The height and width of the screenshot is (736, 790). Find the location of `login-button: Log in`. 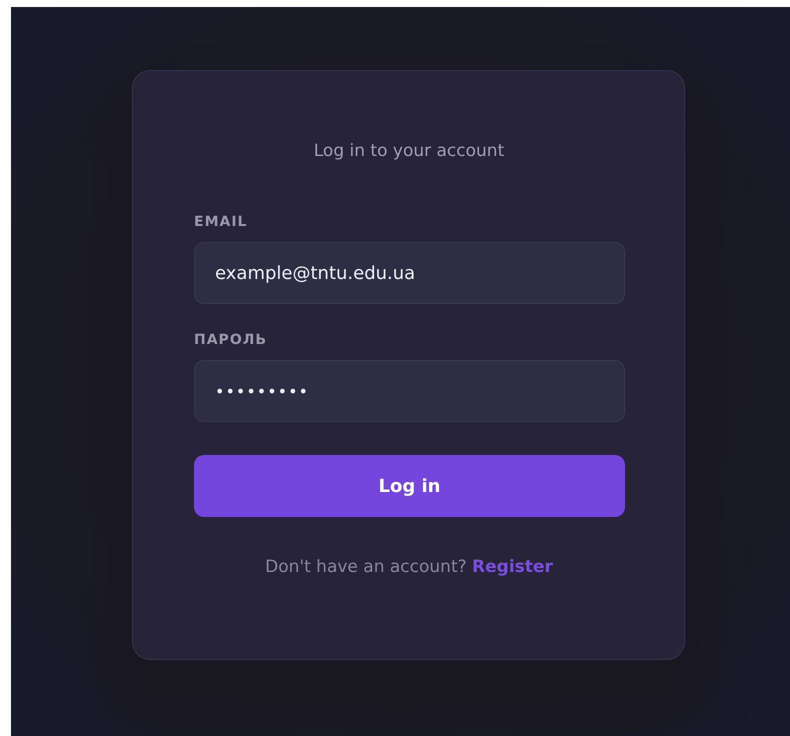

login-button: Log in is located at coordinates (409, 486).